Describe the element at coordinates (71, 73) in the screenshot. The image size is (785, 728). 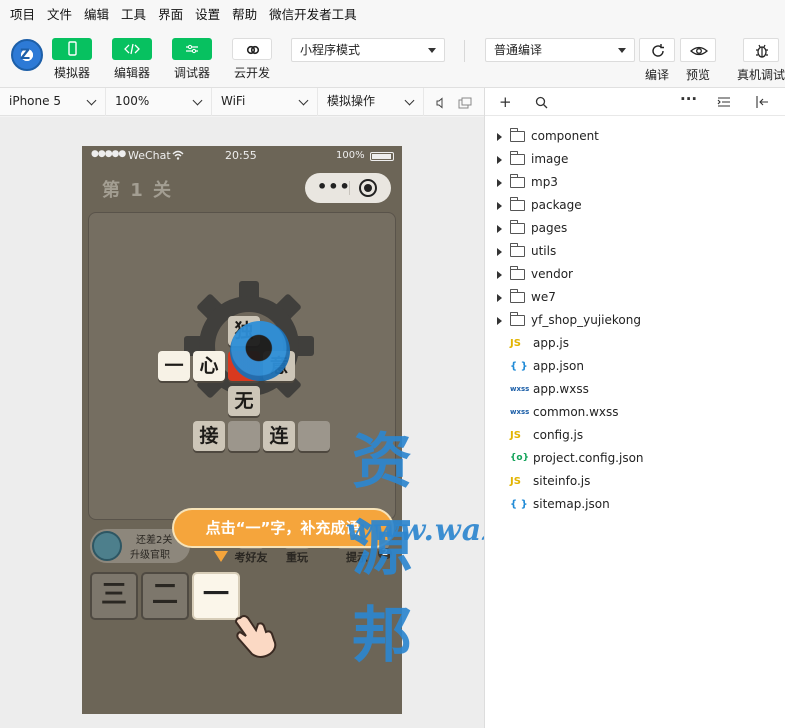
I see `simulator-label: 模拟器` at that location.